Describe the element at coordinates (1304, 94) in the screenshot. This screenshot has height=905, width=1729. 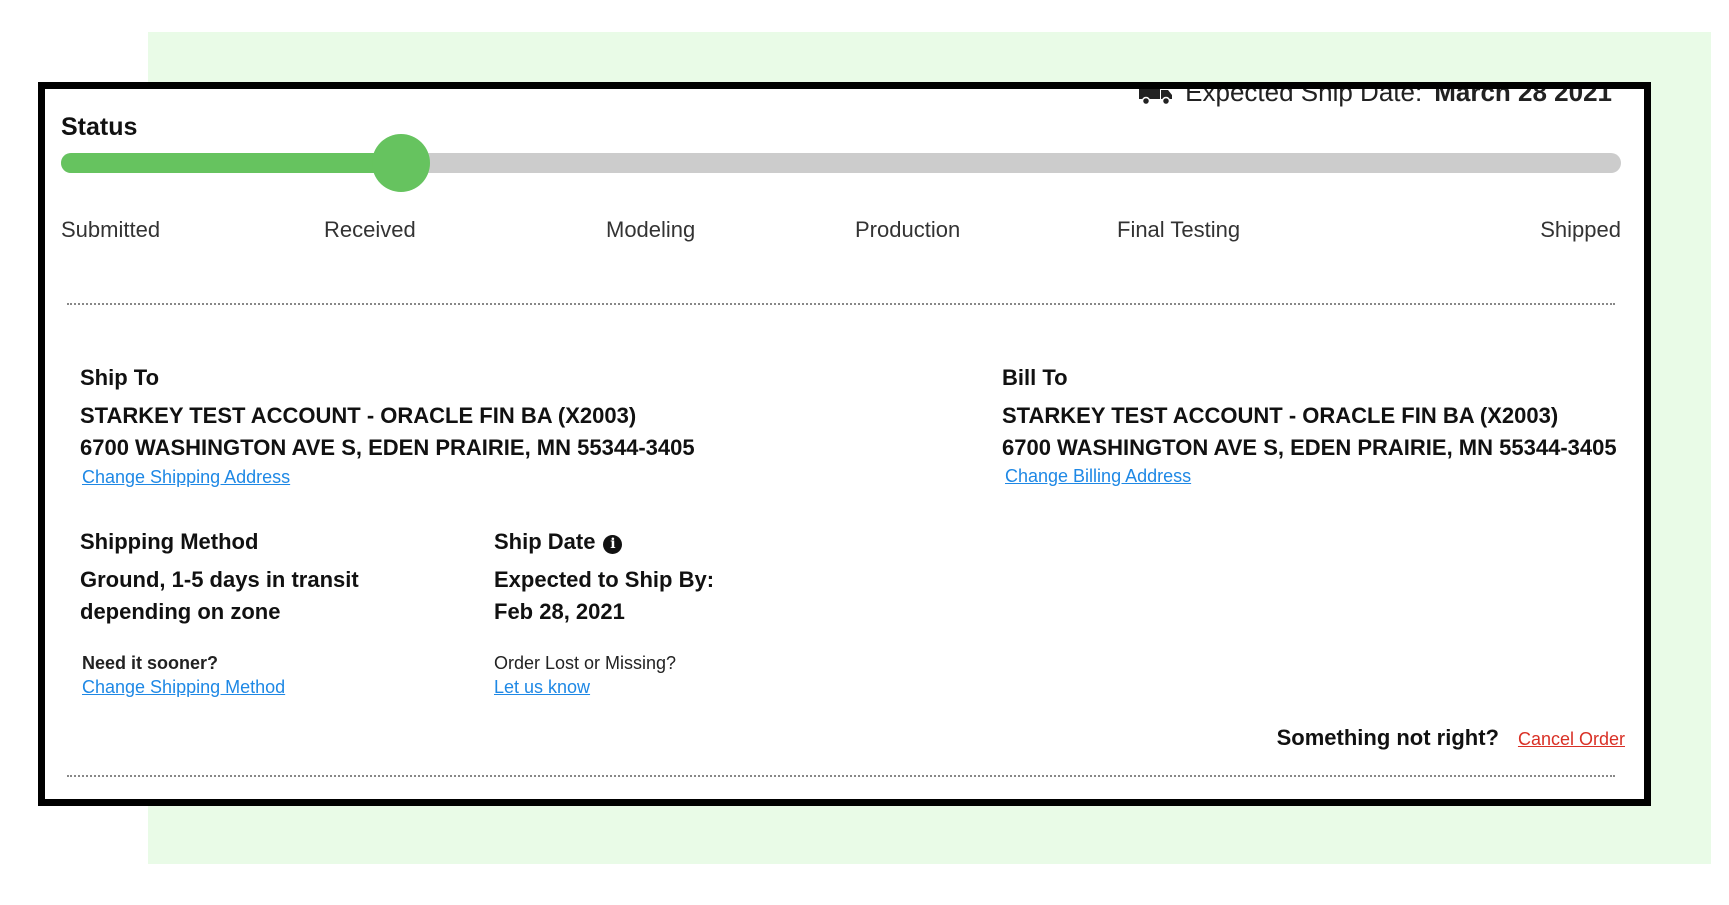
I see `expected-ship-date-label: Expected Ship Date:` at that location.